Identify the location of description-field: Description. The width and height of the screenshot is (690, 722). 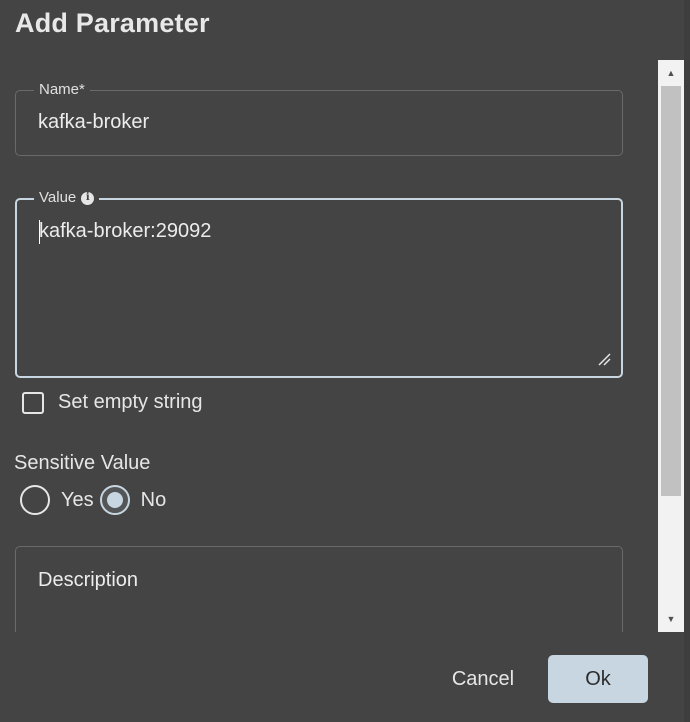
(319, 589).